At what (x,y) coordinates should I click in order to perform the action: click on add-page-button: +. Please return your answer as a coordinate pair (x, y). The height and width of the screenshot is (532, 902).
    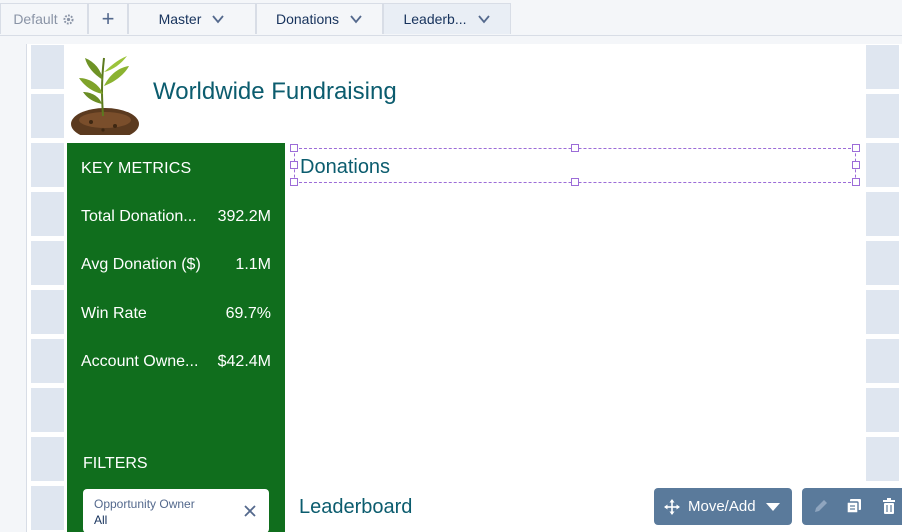
    Looking at the image, I should click on (108, 18).